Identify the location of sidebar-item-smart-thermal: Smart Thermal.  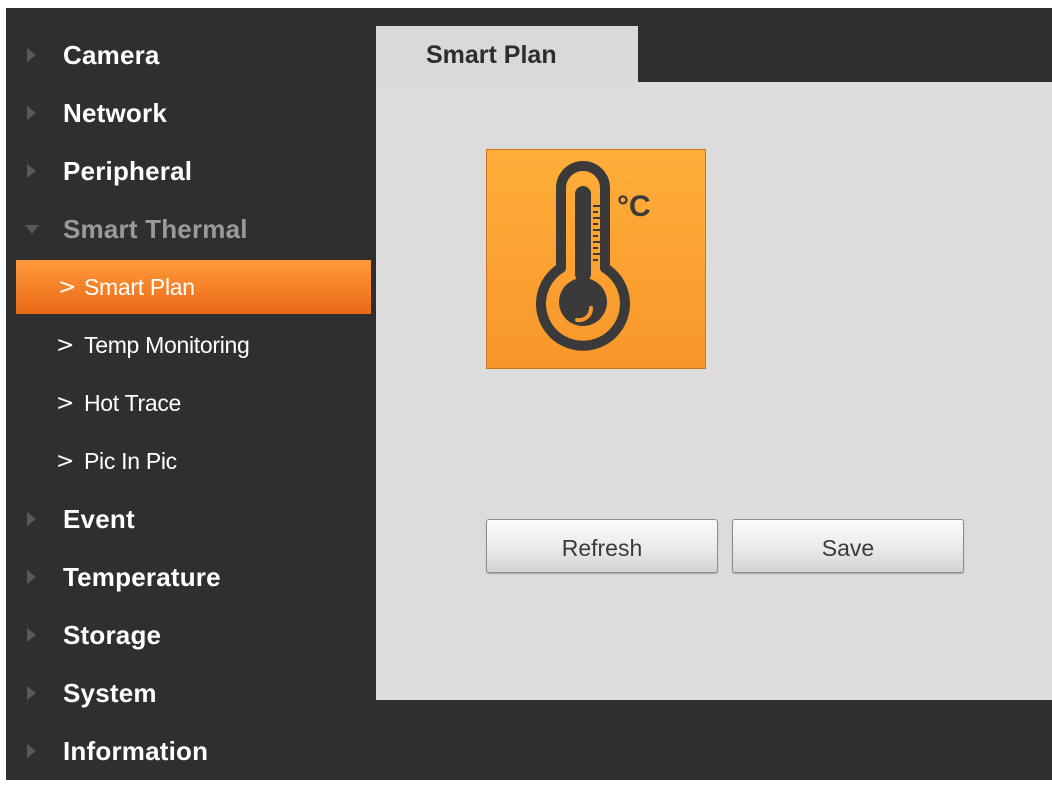
(190, 229).